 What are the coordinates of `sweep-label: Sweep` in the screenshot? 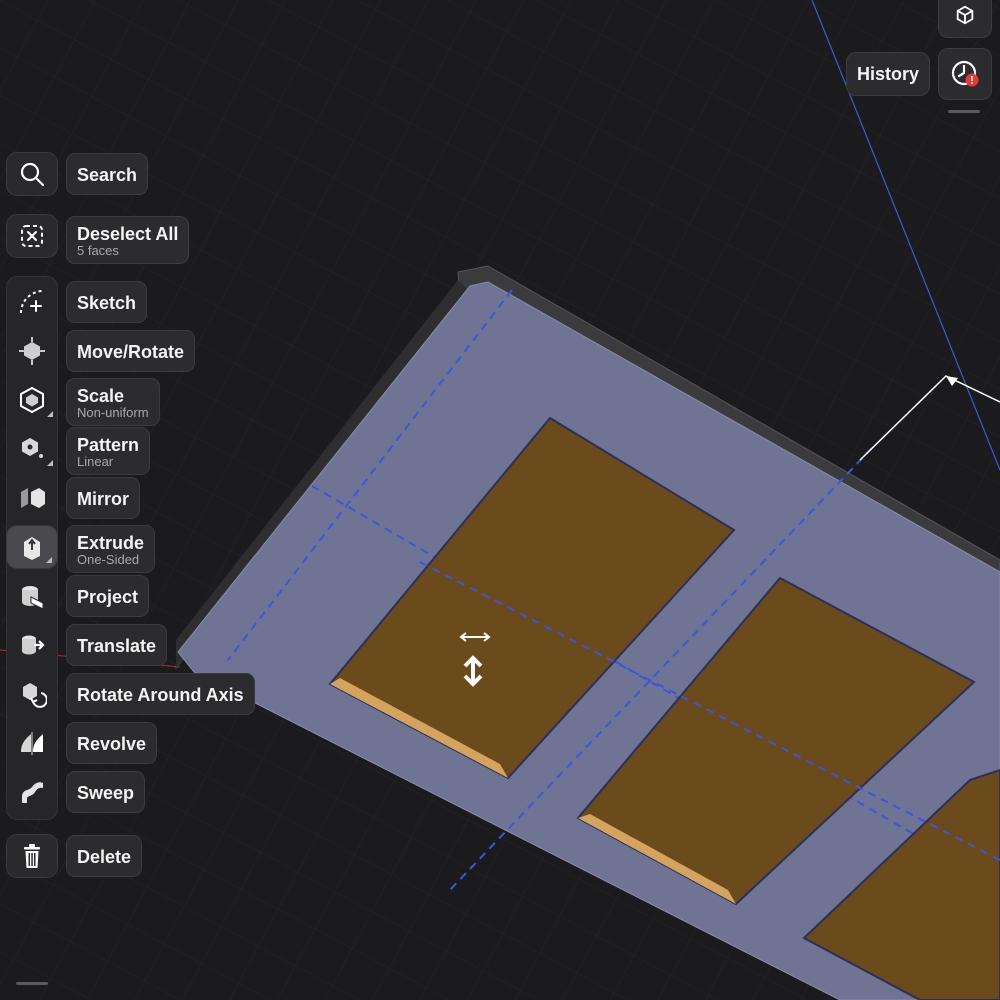 It's located at (106, 792).